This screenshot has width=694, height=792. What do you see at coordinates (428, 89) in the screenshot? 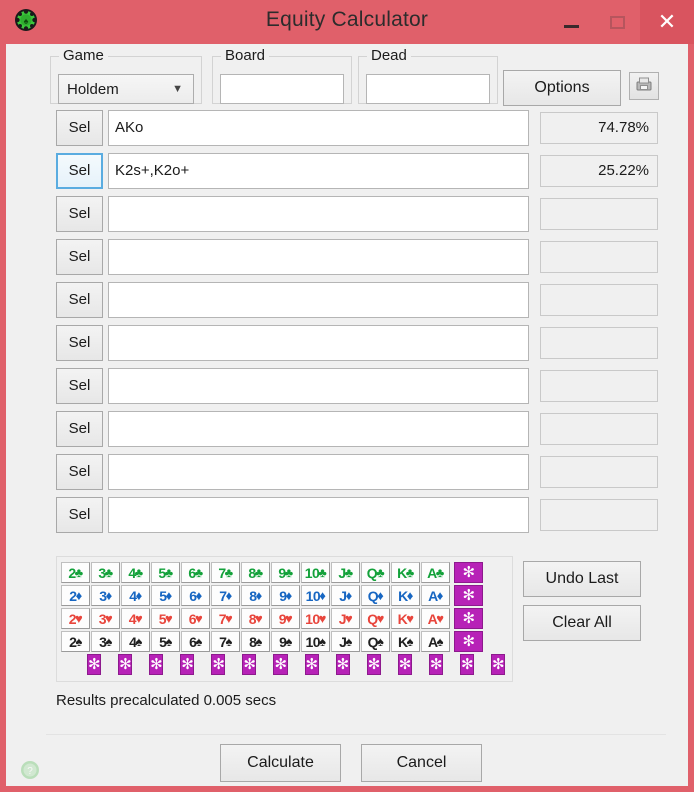
I see `dead-input` at bounding box center [428, 89].